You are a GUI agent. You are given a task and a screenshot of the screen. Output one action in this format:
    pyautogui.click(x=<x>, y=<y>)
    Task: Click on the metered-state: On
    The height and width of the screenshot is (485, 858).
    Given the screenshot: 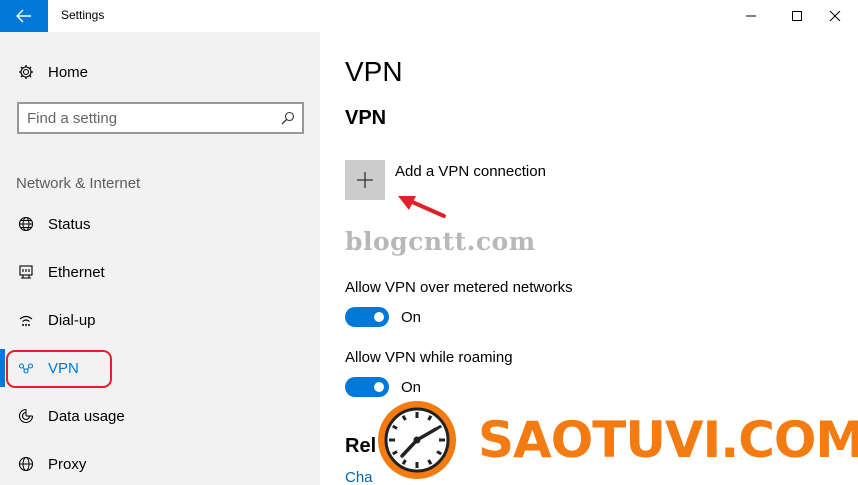 What is the action you would take?
    pyautogui.click(x=411, y=317)
    